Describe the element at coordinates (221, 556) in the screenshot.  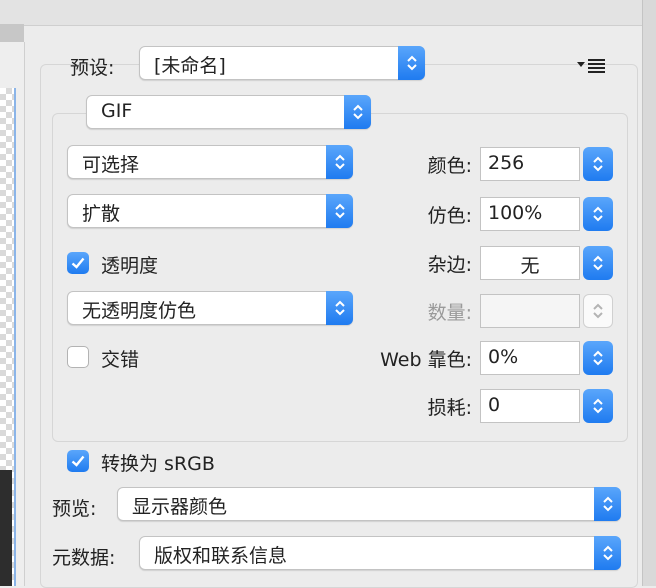
I see `metadata-value: 版权和联系信息` at that location.